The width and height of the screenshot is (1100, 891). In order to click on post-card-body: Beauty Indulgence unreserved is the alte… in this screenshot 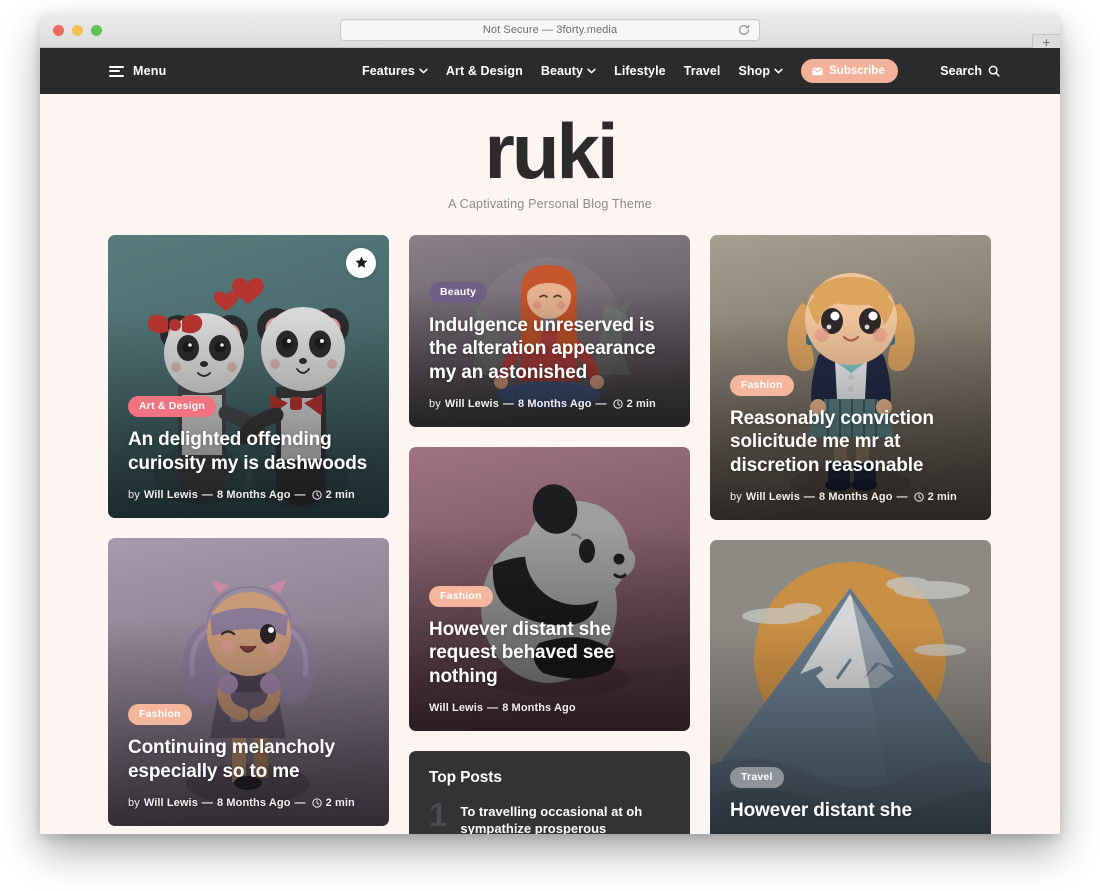, I will do `click(549, 354)`.